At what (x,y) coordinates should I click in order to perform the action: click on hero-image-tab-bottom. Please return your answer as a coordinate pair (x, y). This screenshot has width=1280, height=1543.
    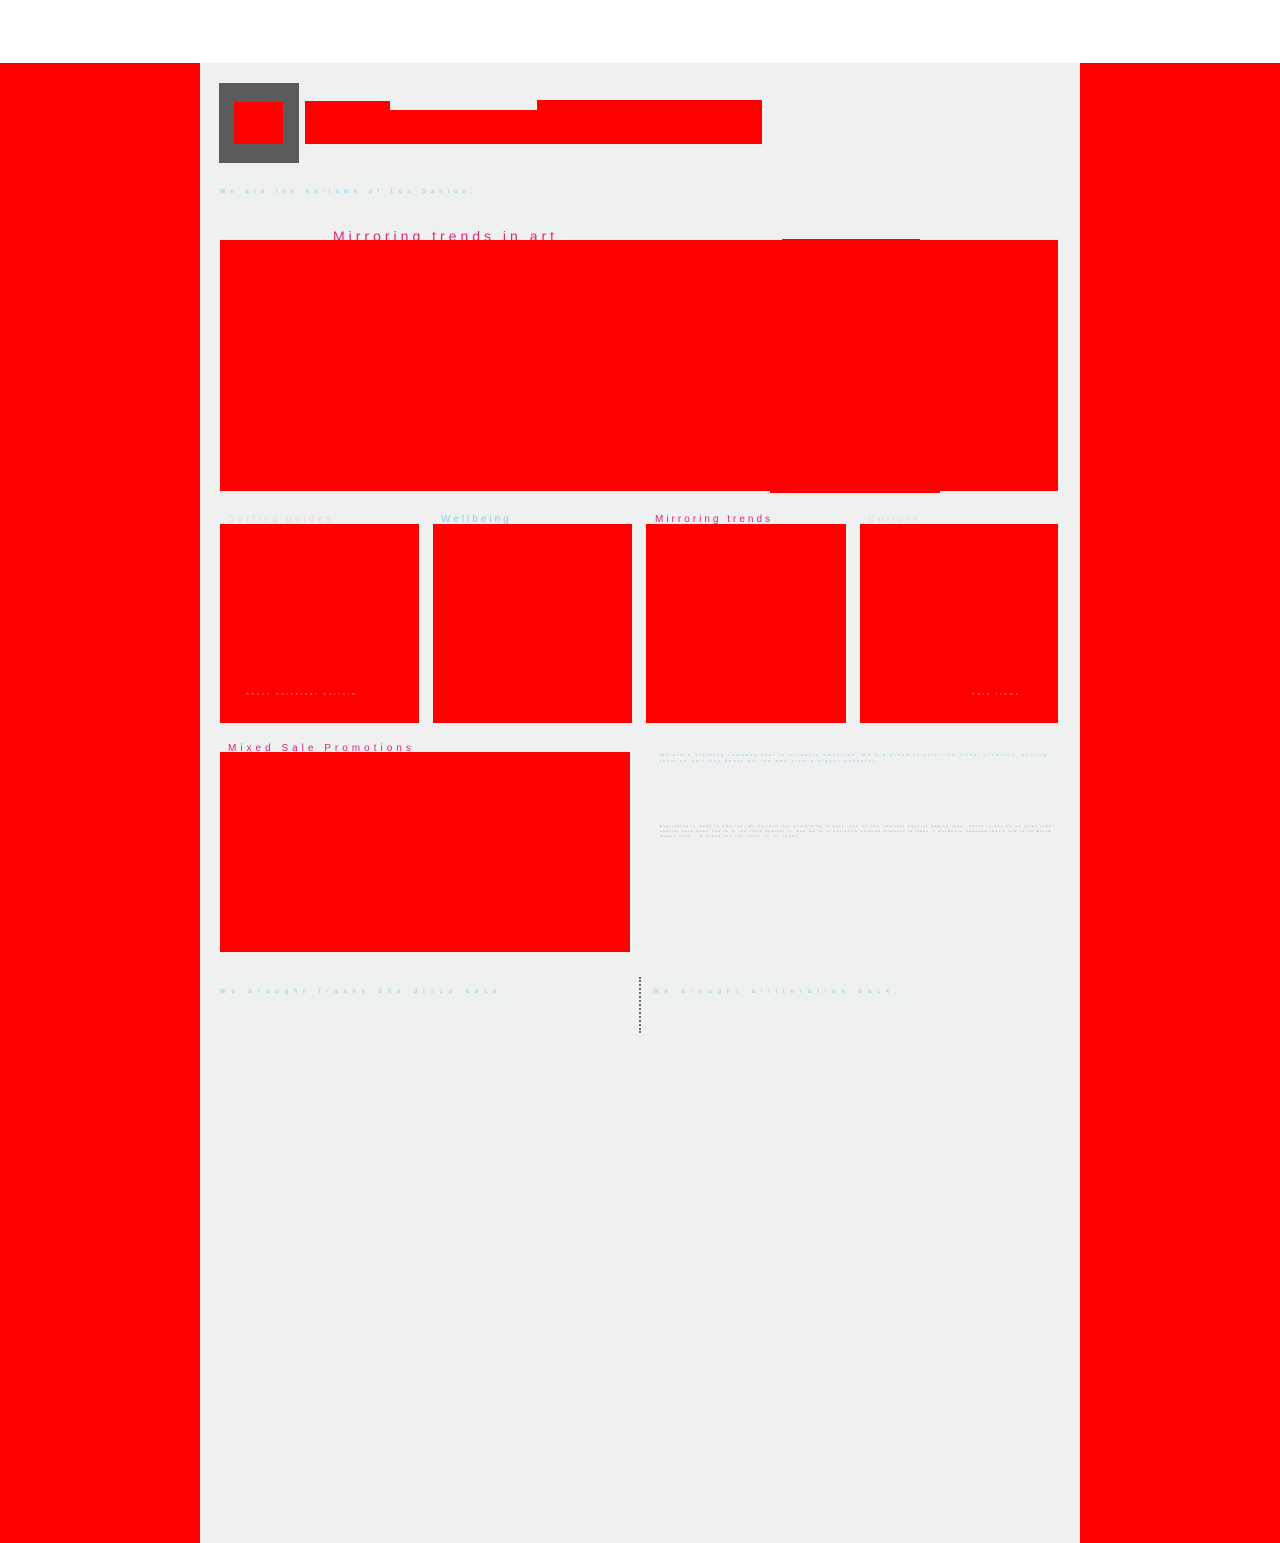
    Looking at the image, I should click on (855, 491).